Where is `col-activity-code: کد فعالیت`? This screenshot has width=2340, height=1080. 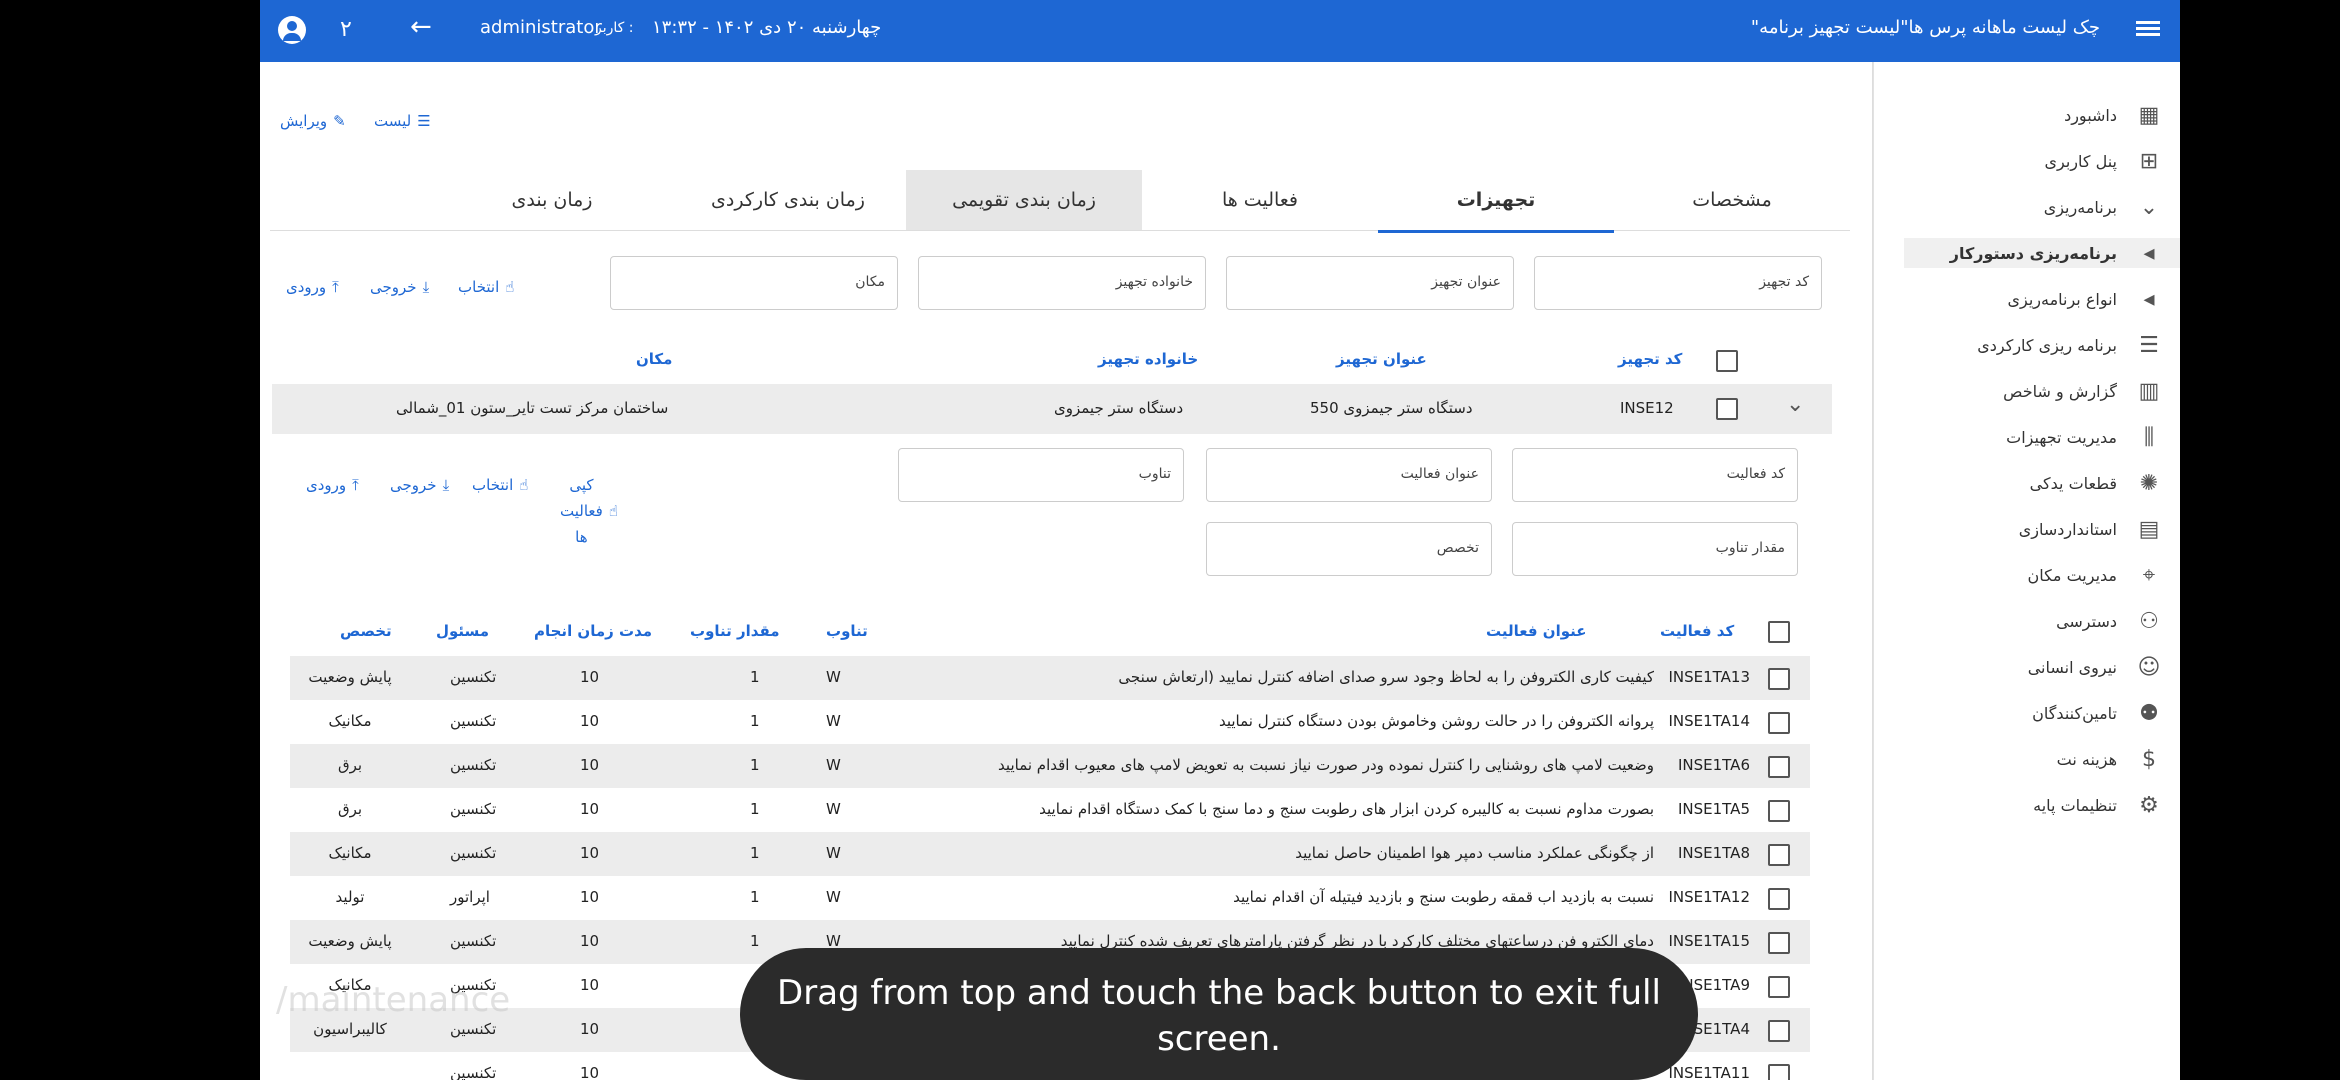 col-activity-code: کد فعالیت is located at coordinates (1697, 631).